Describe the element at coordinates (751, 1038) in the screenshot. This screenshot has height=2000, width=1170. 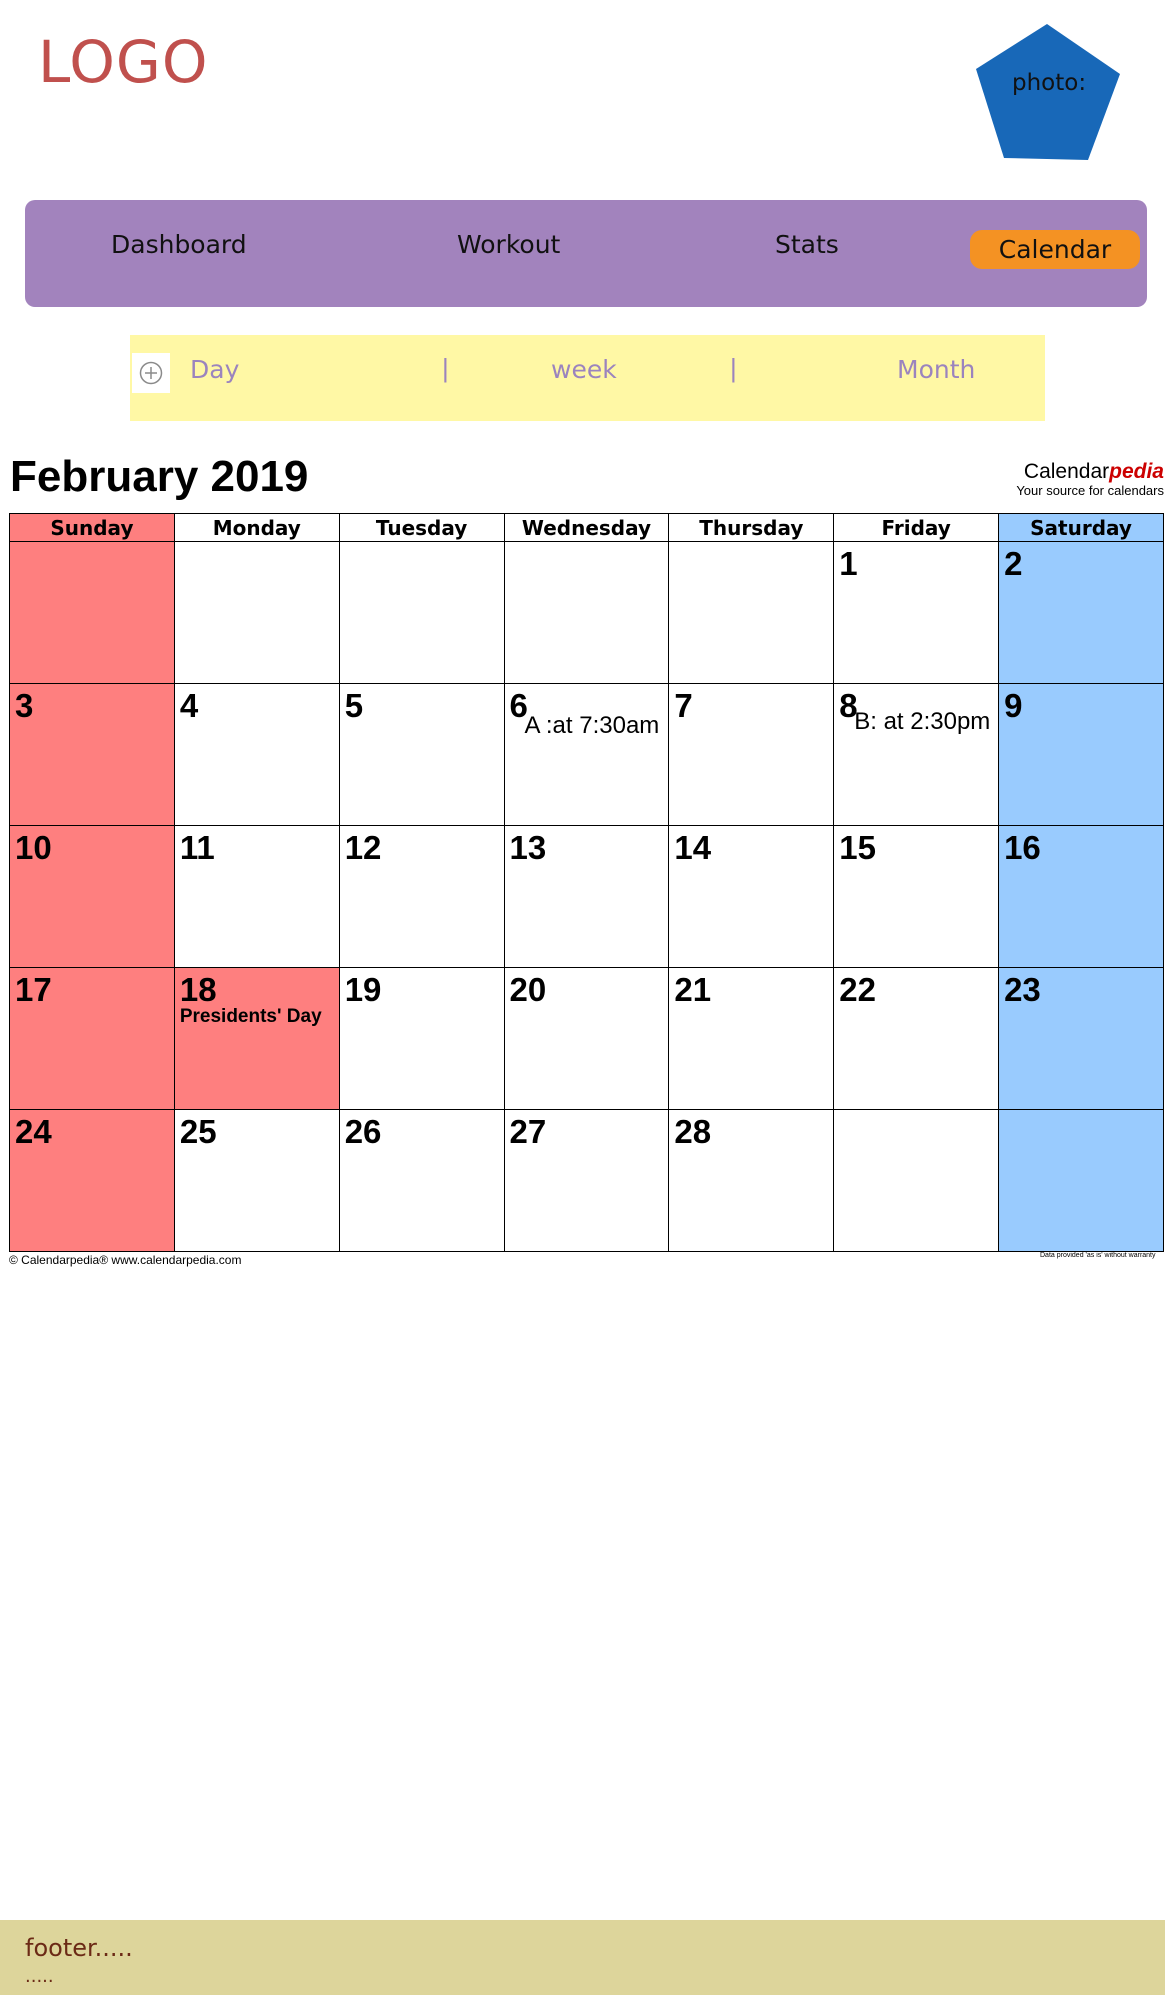
I see `day-cell-21: 21` at that location.